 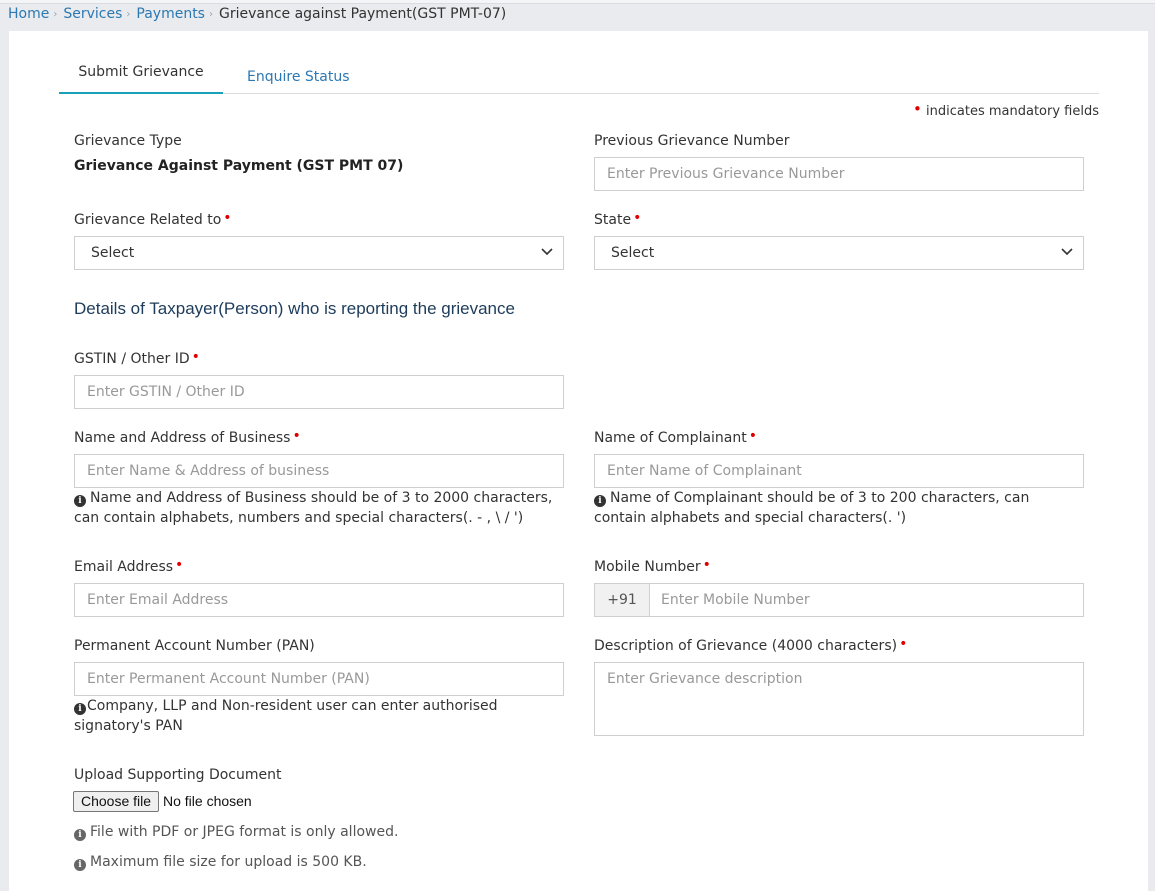 I want to click on state-select: Select, so click(x=839, y=253).